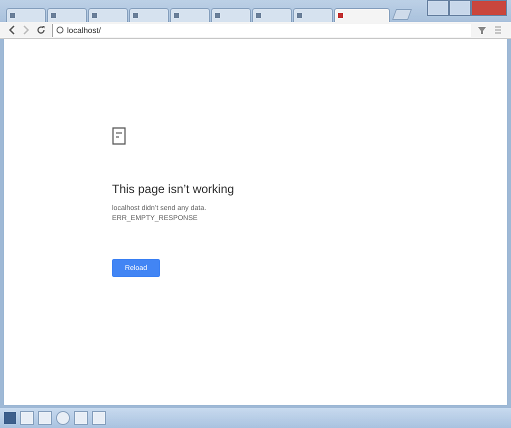 Image resolution: width=511 pixels, height=428 pixels. I want to click on menu-icon, so click(498, 30).